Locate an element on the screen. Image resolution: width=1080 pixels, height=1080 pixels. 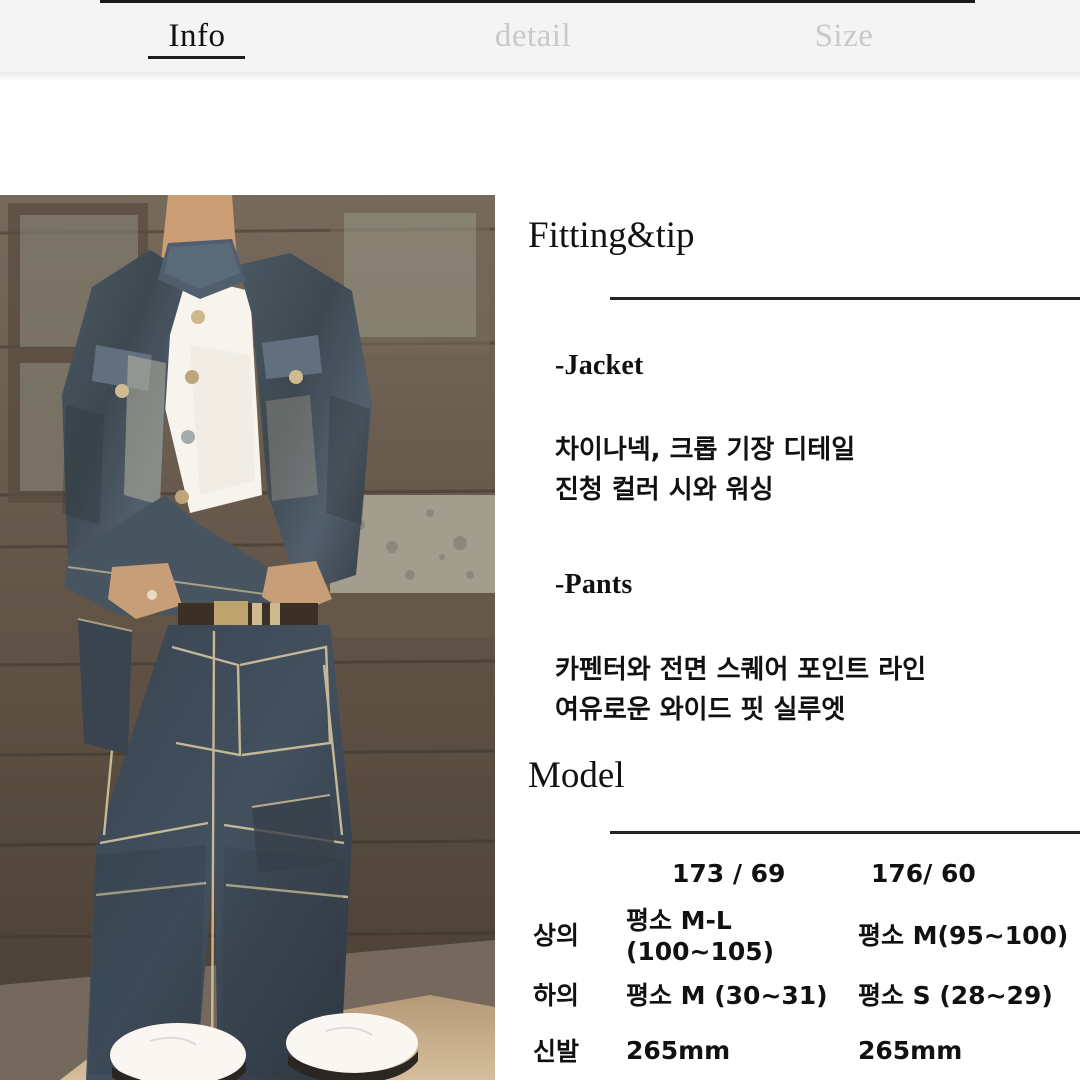
tab-bar: Info detail Size is located at coordinates (540, 36).